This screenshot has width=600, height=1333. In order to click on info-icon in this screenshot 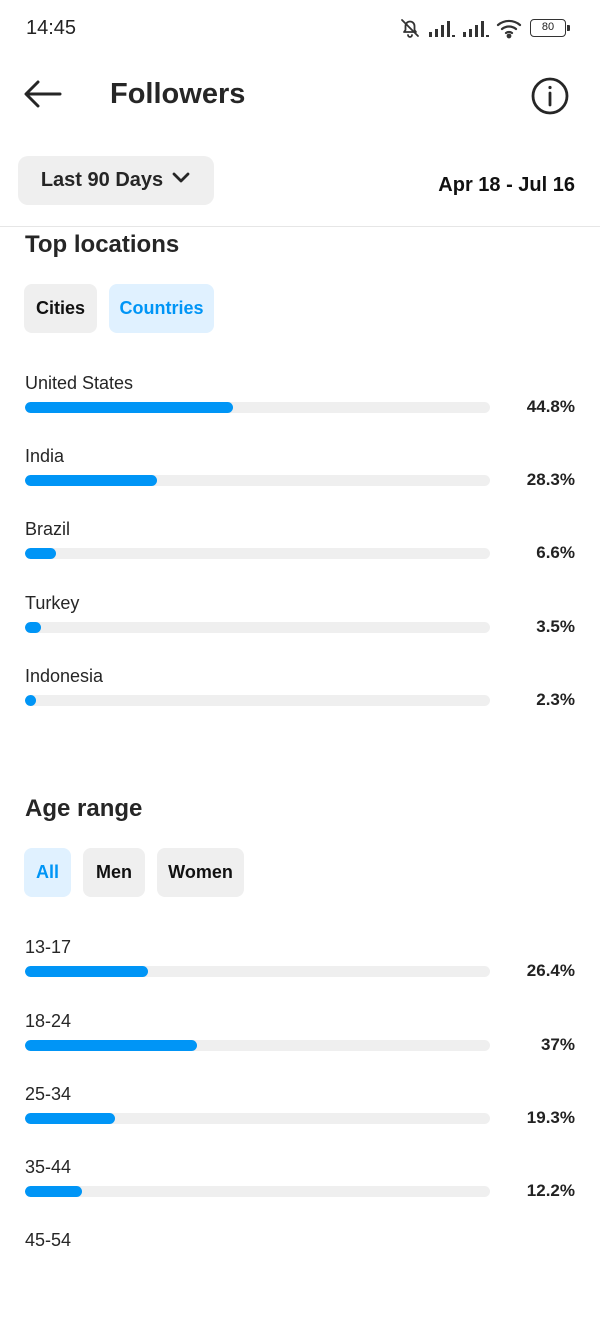, I will do `click(550, 98)`.